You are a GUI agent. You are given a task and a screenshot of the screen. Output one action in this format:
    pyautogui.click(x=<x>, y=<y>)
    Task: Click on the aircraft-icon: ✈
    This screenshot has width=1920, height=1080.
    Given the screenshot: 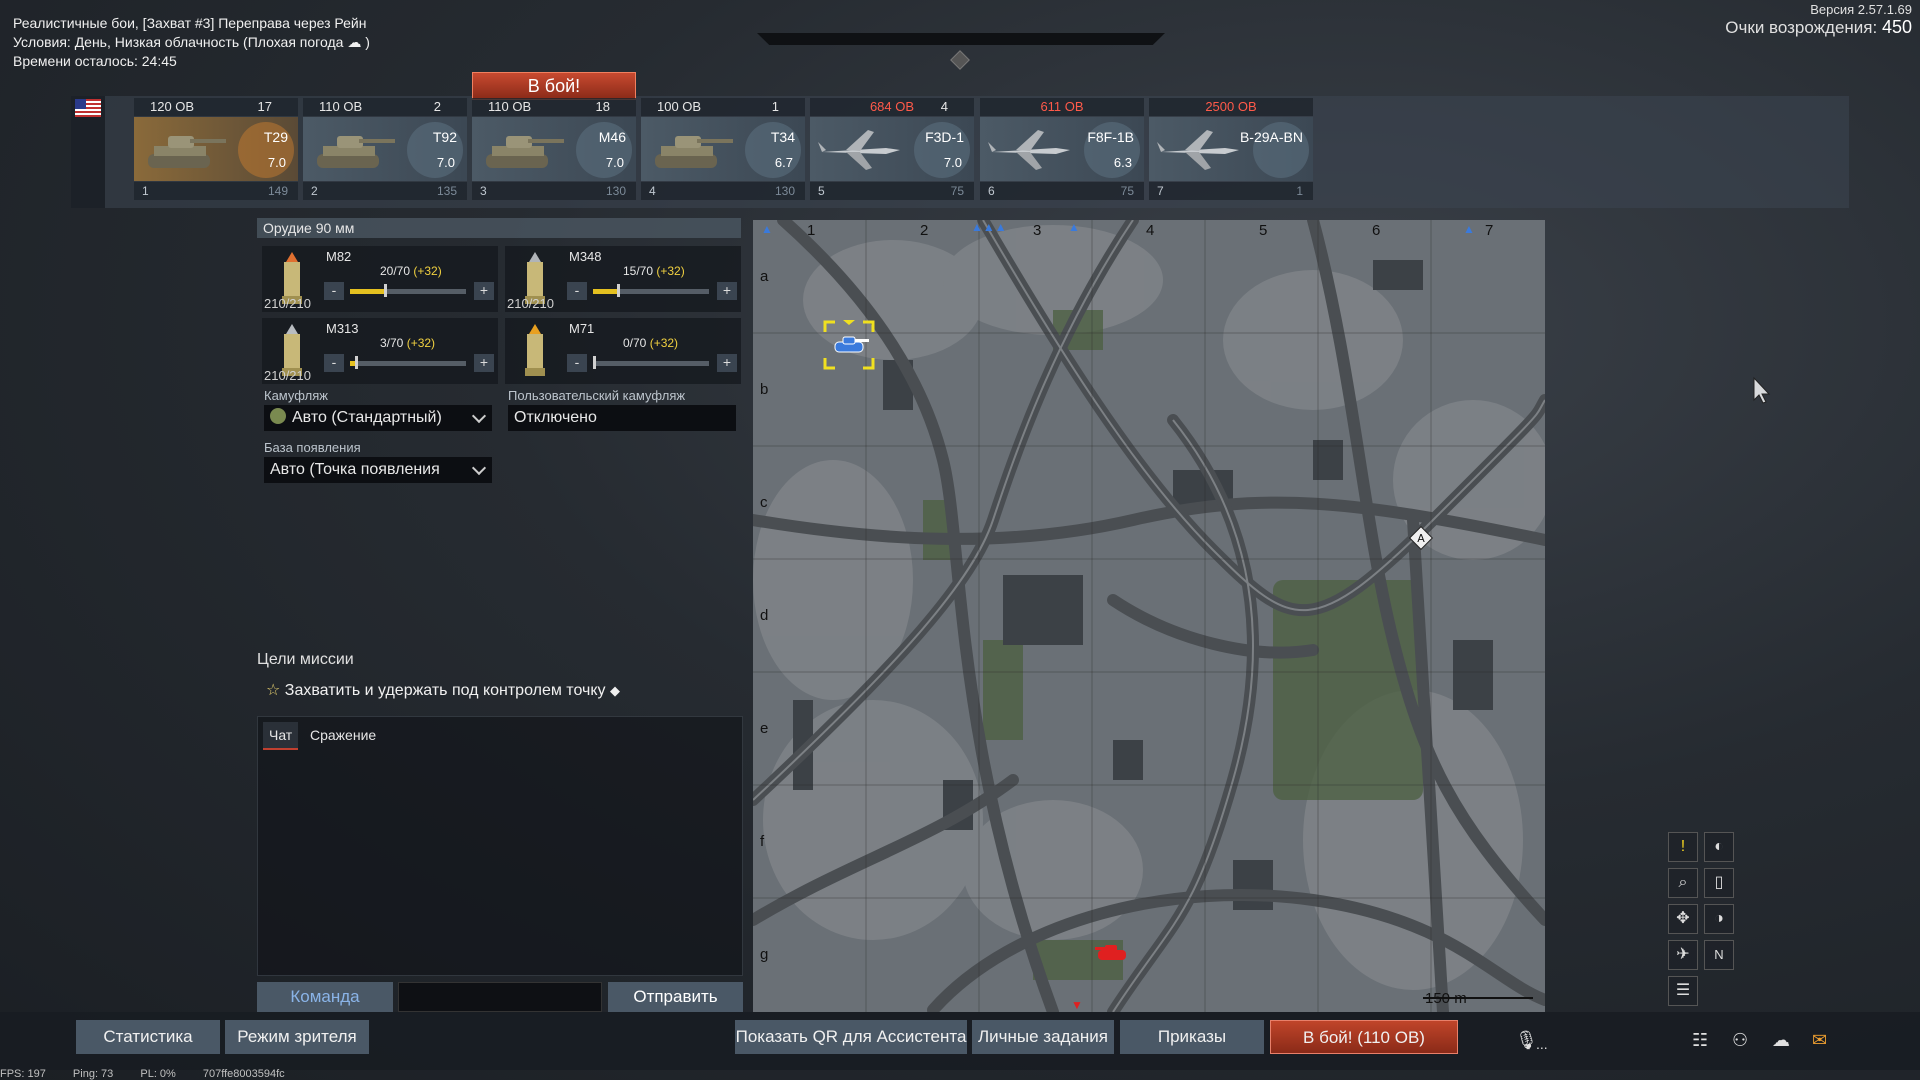 What is the action you would take?
    pyautogui.click(x=1683, y=955)
    